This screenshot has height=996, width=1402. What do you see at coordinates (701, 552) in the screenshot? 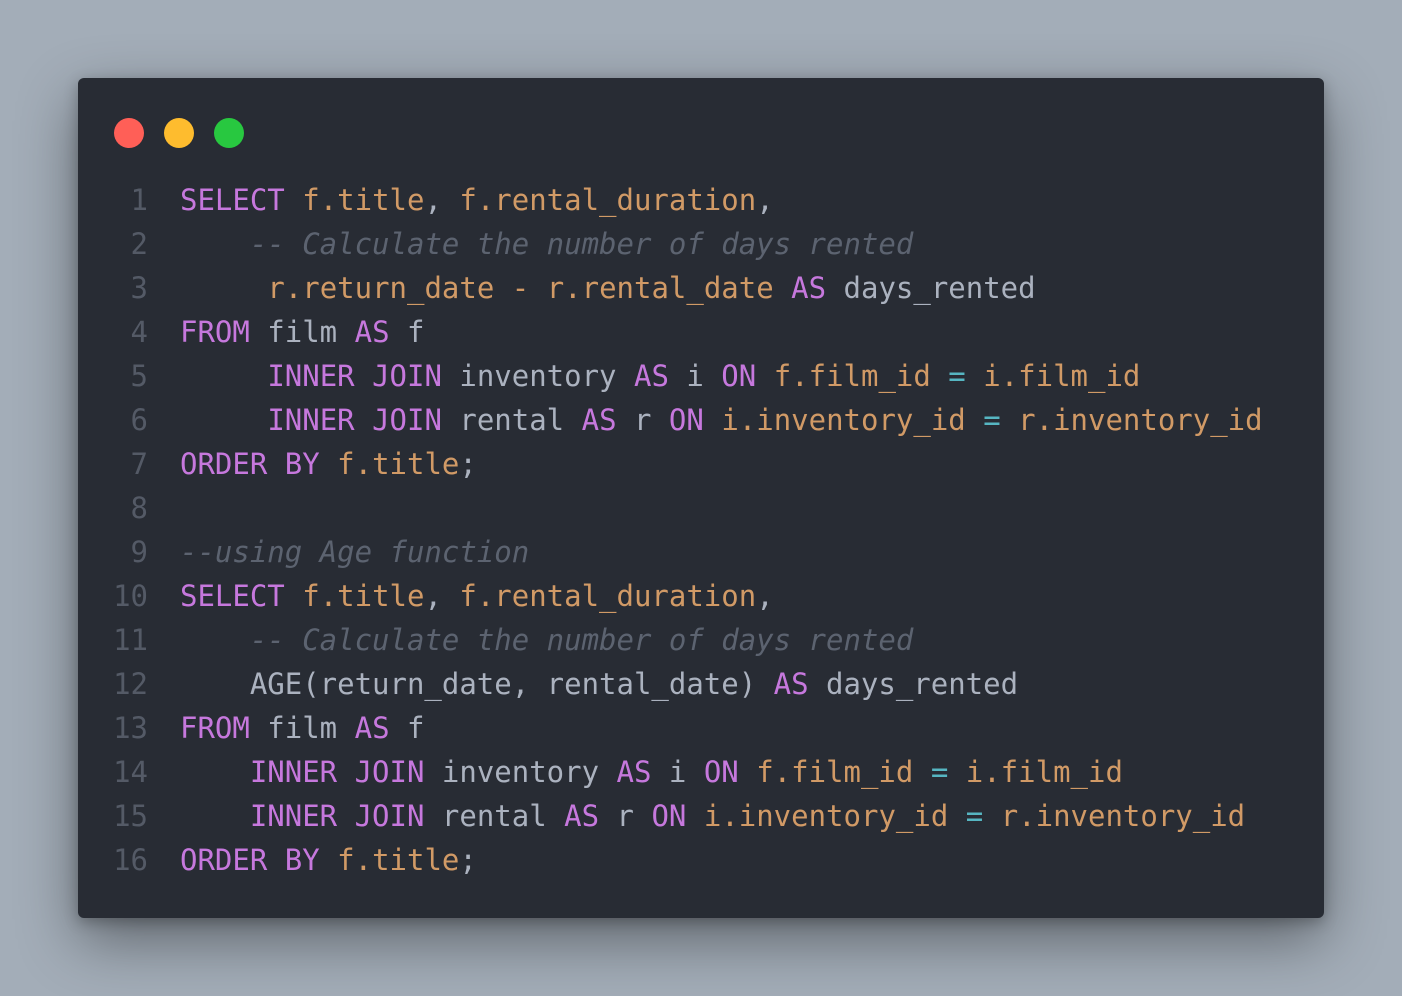
I see `code-line: 9 --using Age function` at bounding box center [701, 552].